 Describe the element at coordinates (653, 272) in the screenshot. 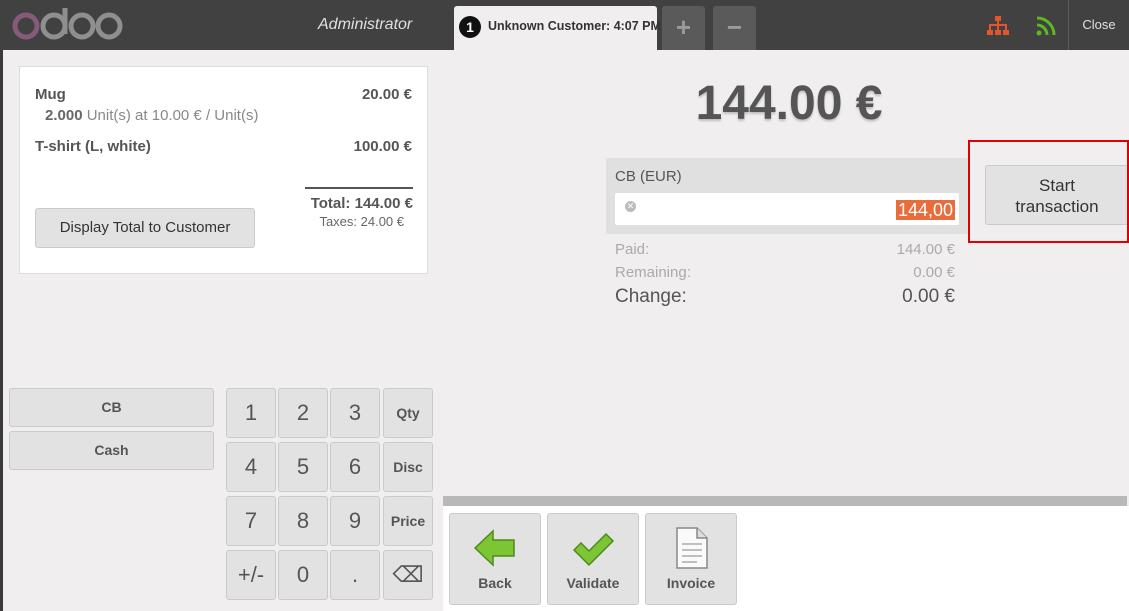

I see `remaining-label: Remaining:` at that location.